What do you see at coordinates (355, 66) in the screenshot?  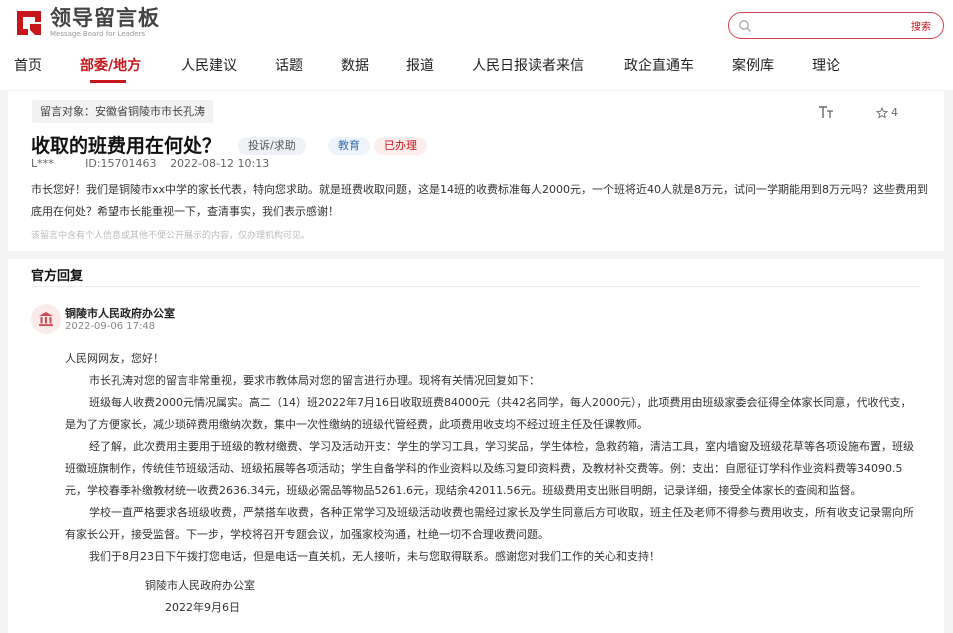 I see `nav-item-data: 数据` at bounding box center [355, 66].